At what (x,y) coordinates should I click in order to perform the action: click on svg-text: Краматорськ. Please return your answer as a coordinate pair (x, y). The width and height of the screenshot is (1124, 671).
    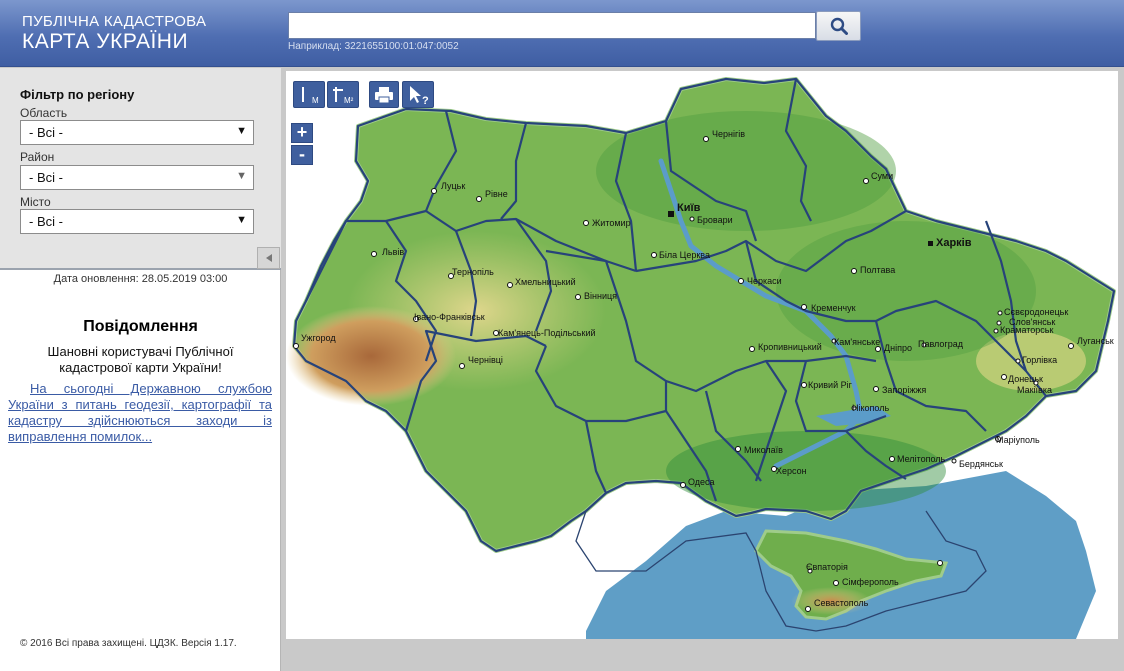
    Looking at the image, I should click on (1026, 330).